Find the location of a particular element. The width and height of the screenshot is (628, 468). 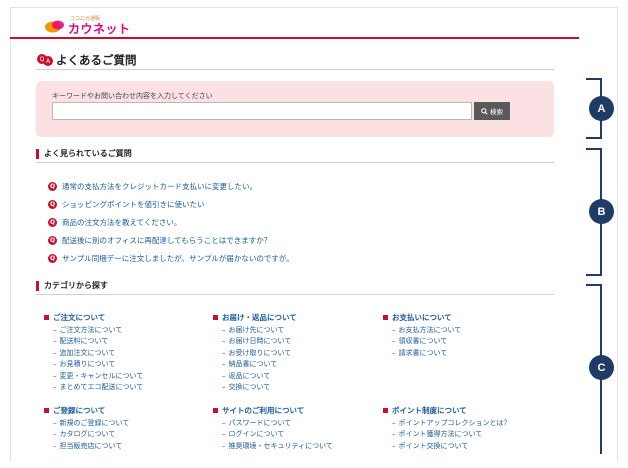

category-link: – 新規のご登録について is located at coordinates (124, 423).